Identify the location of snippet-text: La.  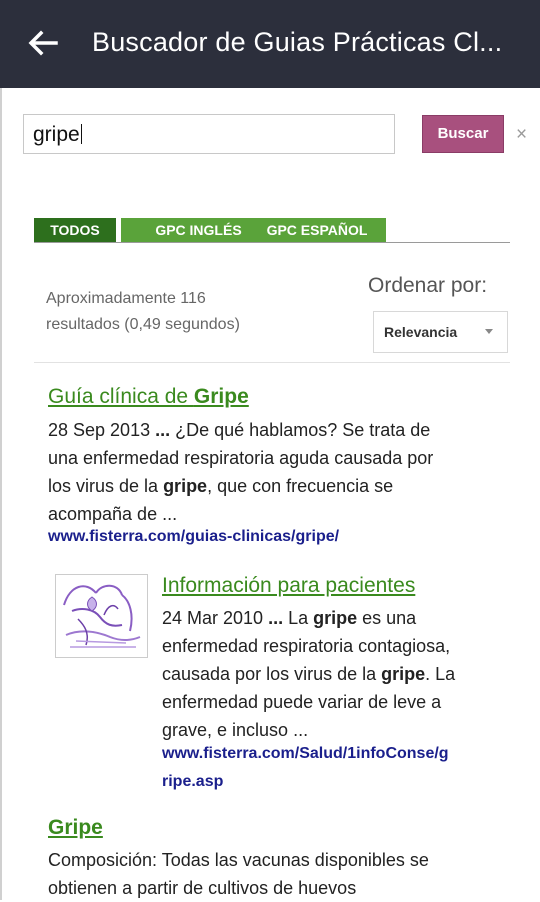
(298, 618).